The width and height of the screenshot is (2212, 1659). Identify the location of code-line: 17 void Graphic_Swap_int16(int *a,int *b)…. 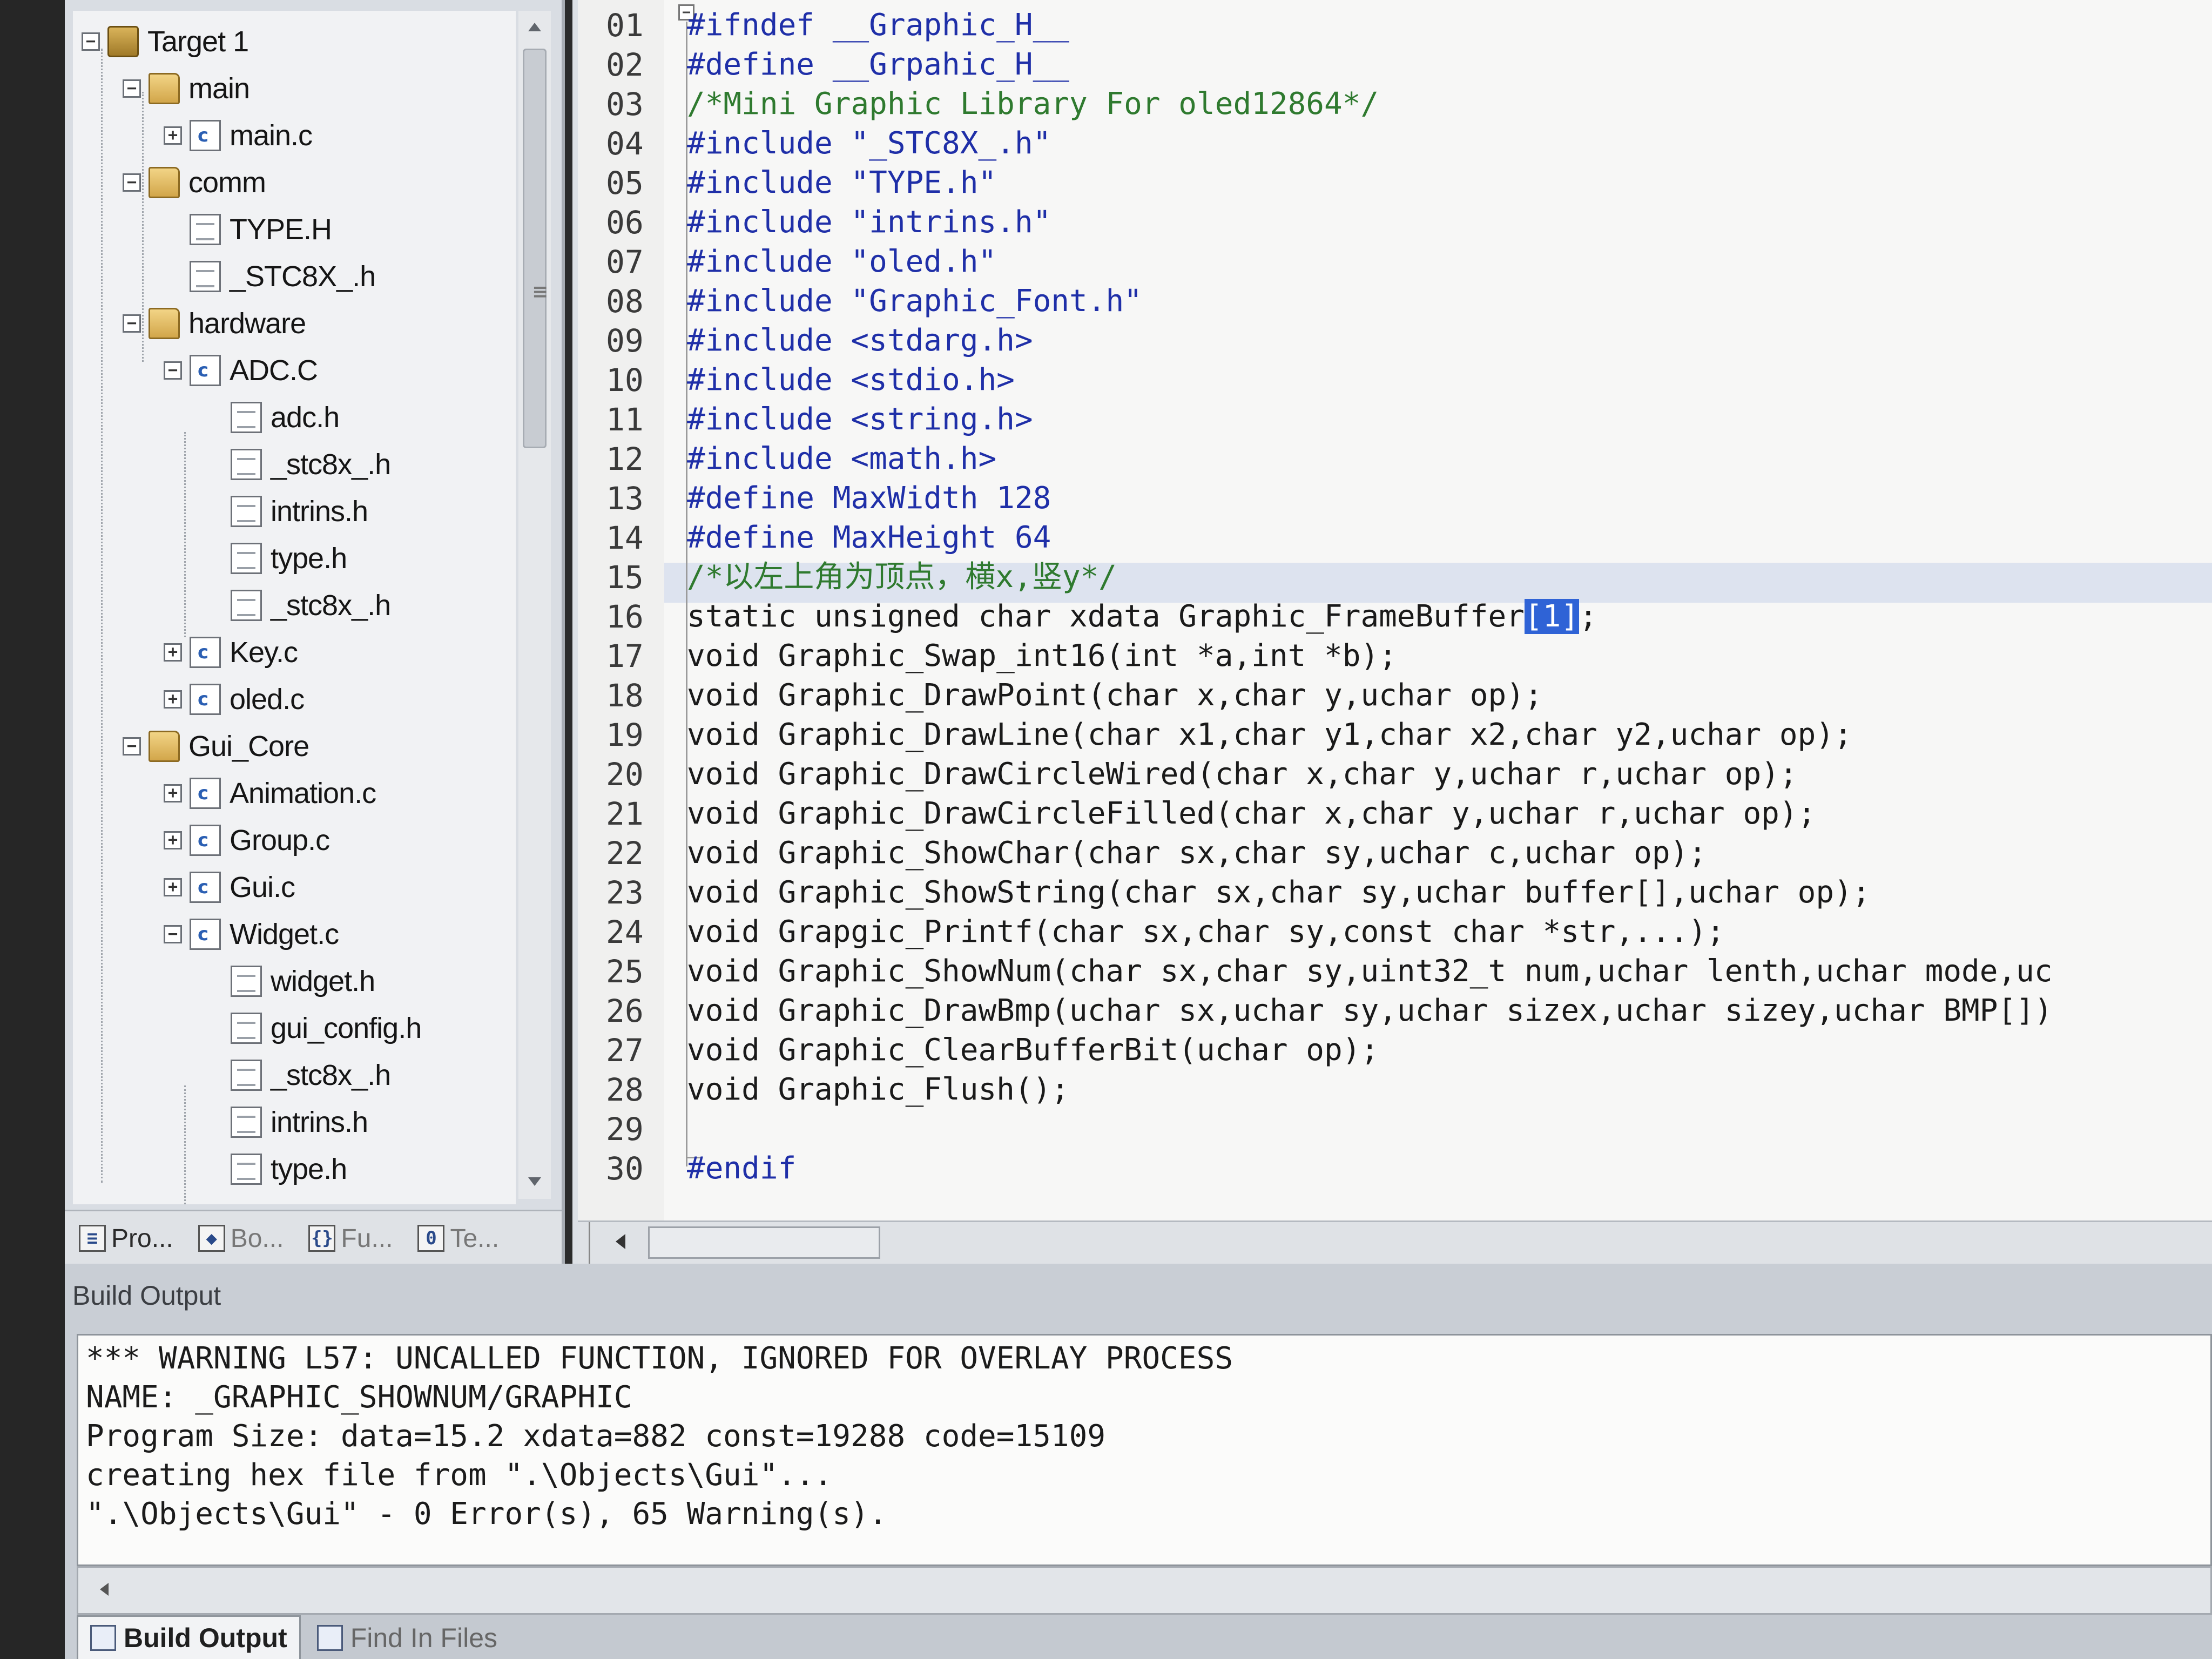
(1393, 656).